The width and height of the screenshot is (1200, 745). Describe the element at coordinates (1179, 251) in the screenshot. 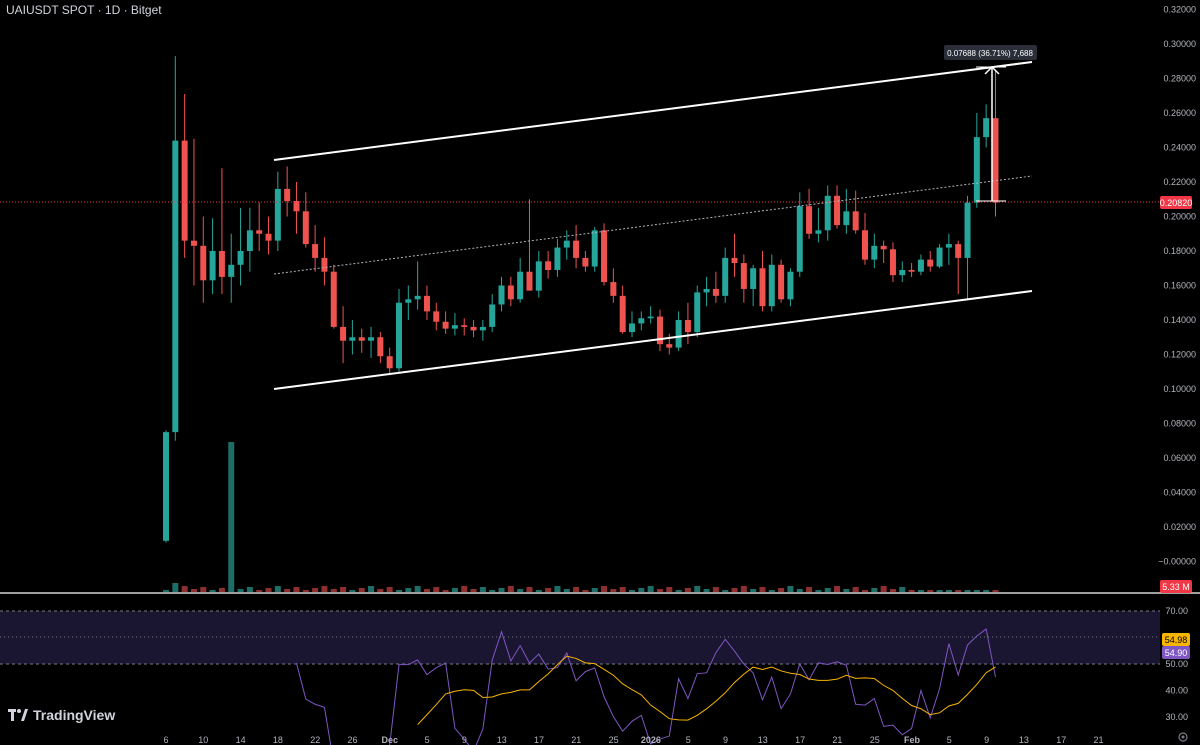

I see `price-tick-label: 0.18000` at that location.